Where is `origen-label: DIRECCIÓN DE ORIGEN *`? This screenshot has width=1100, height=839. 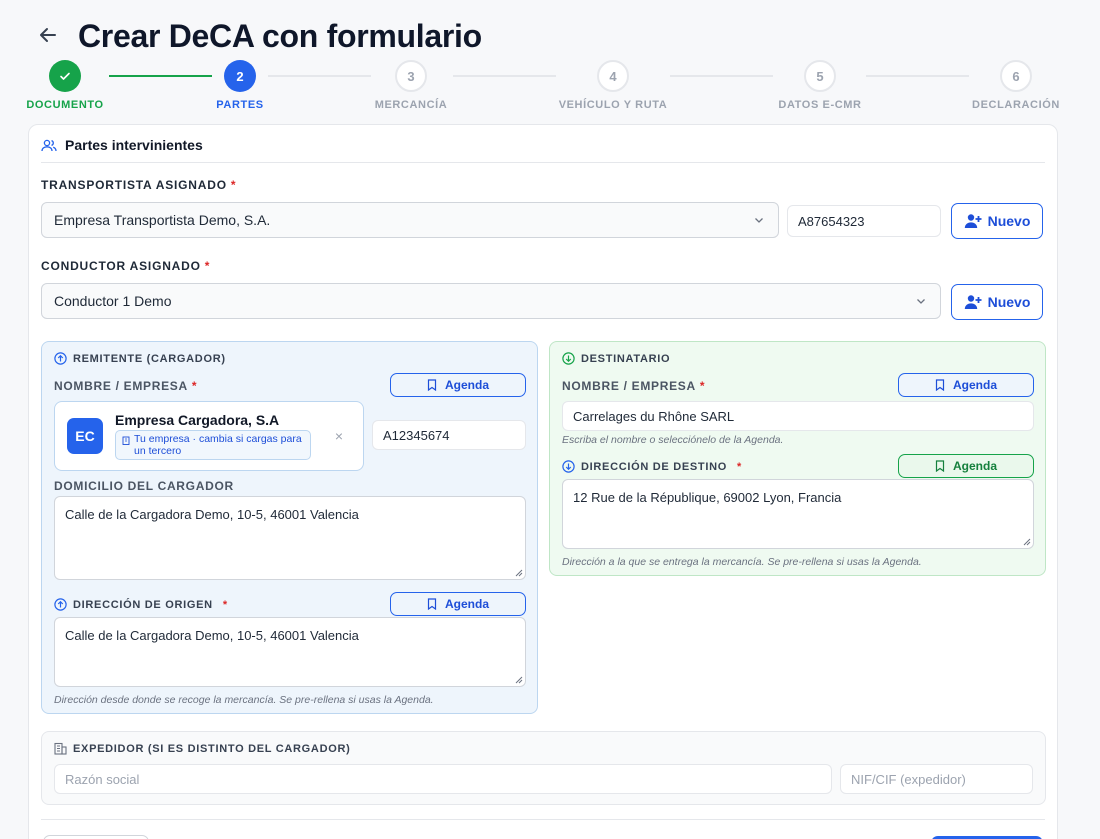
origen-label: DIRECCIÓN DE ORIGEN * is located at coordinates (141, 604).